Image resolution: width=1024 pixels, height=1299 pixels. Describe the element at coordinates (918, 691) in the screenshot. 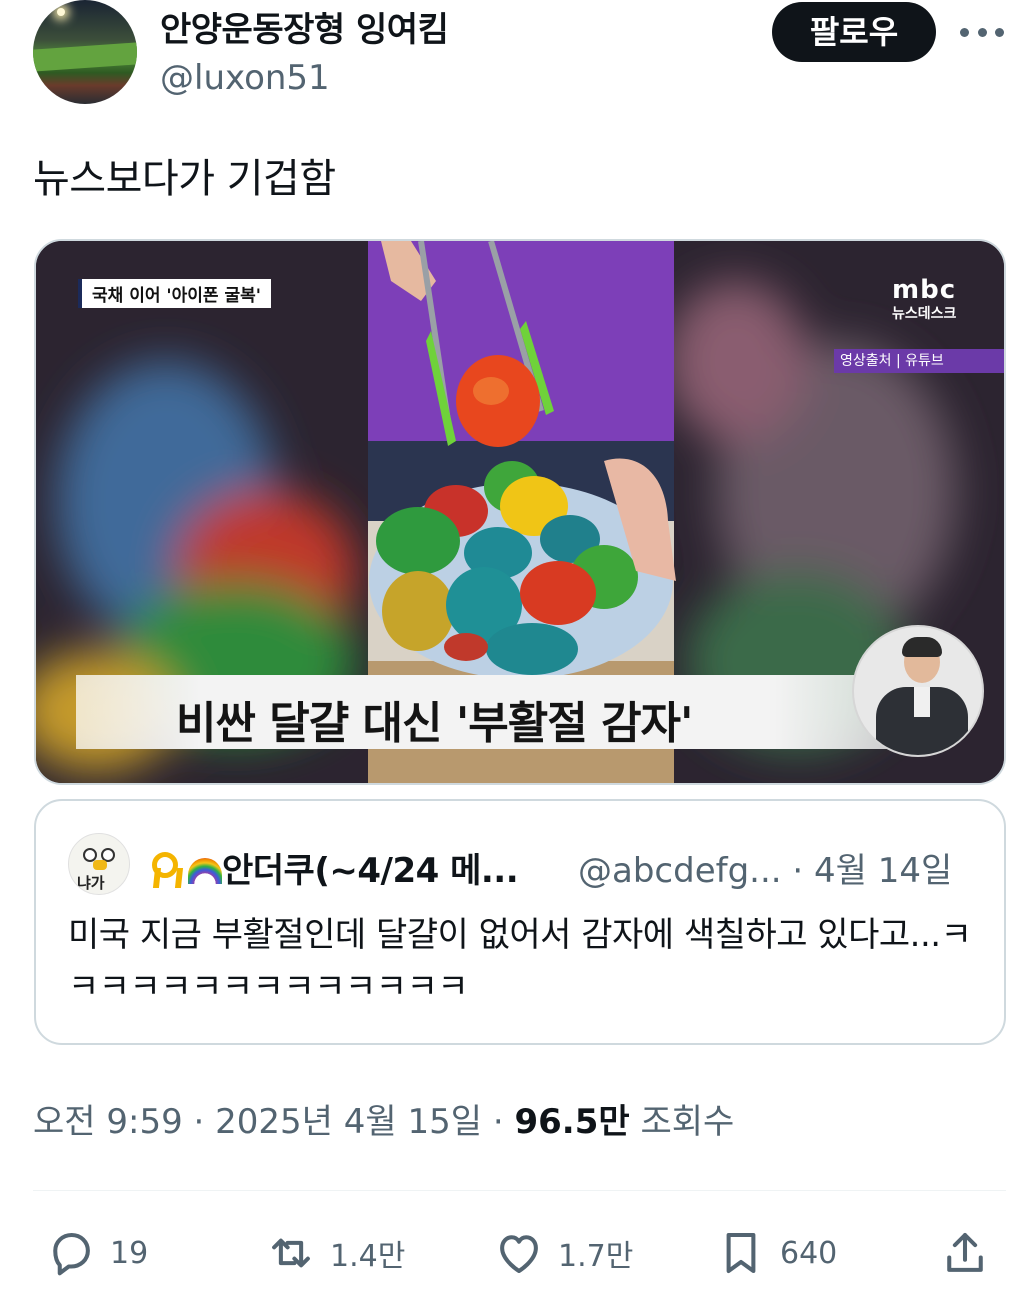

I see `sign-language-interpreter` at that location.